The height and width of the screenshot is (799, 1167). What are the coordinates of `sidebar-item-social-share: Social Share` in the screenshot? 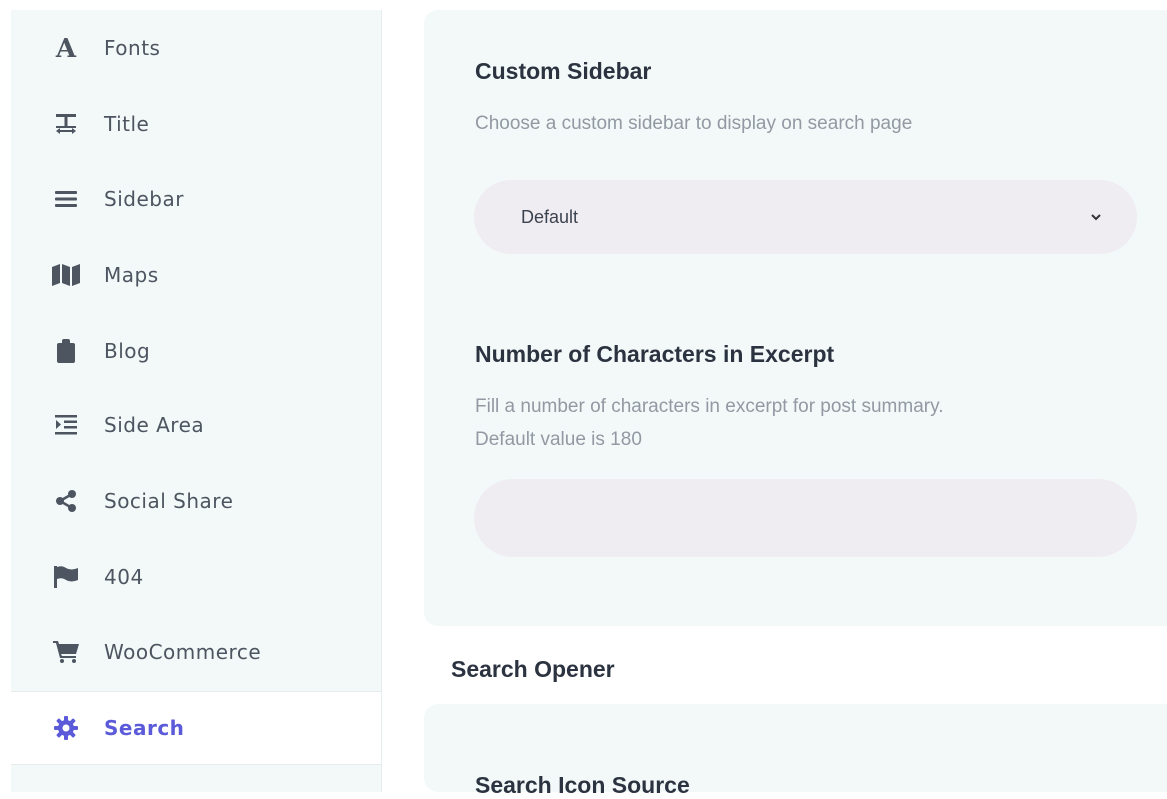 It's located at (196, 501).